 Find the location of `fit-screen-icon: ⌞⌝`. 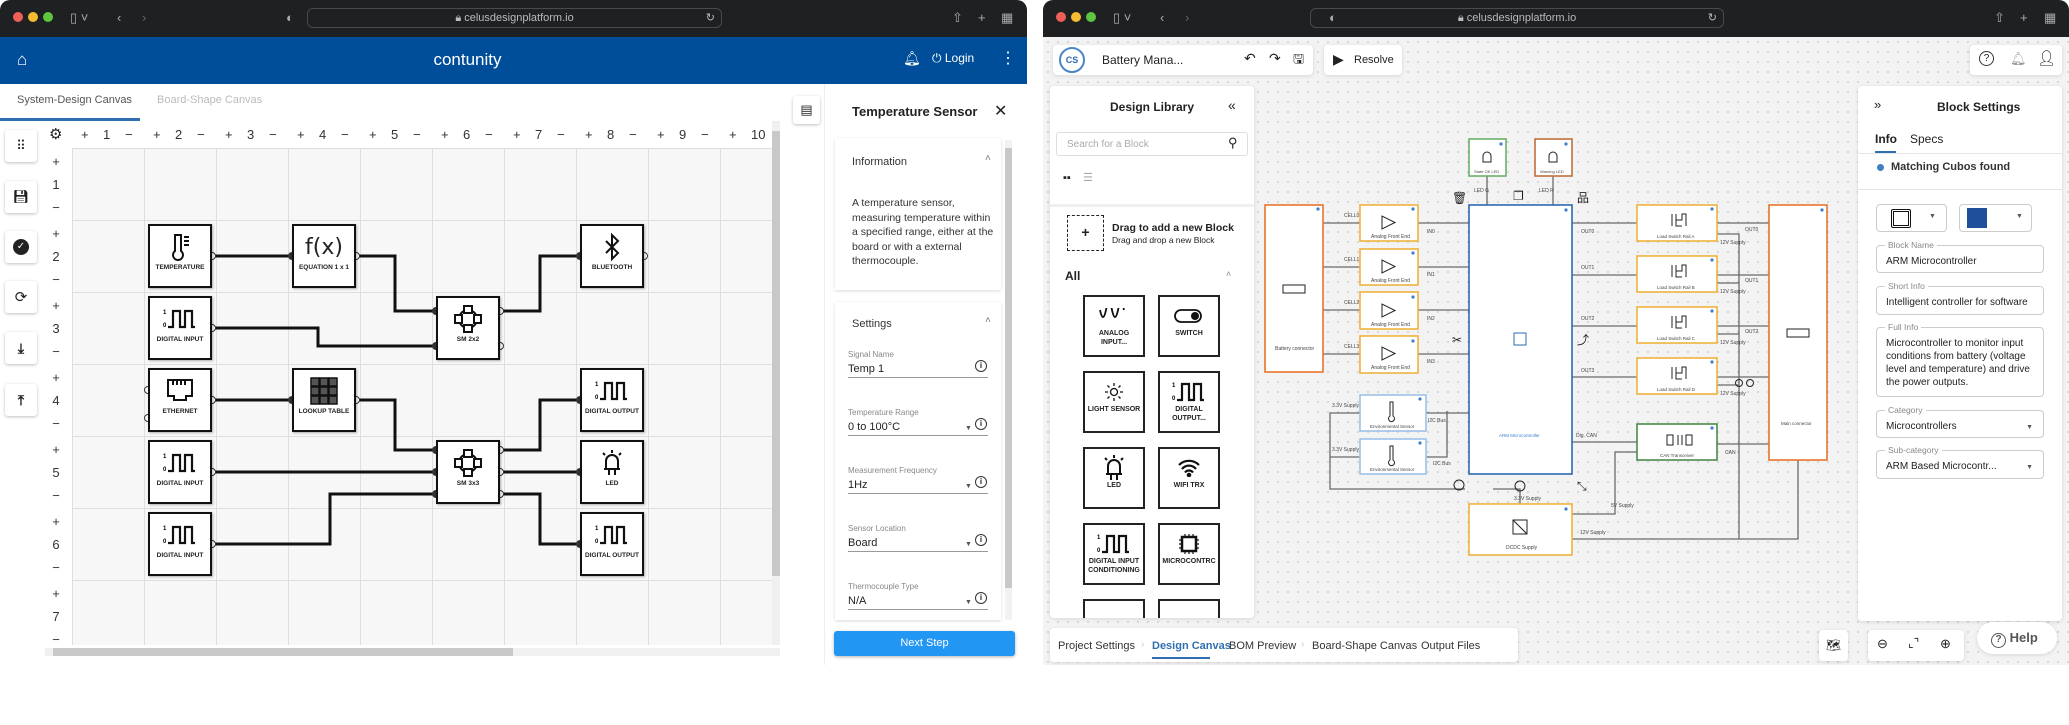

fit-screen-icon: ⌞⌝ is located at coordinates (1913, 643).